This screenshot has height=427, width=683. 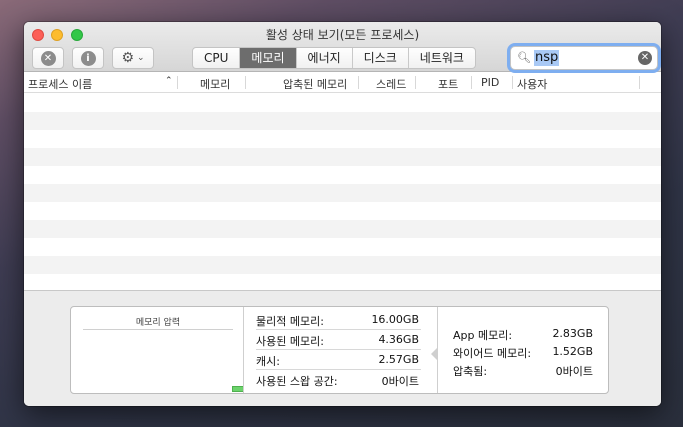 I want to click on stat-value: 2.57GB, so click(x=398, y=359).